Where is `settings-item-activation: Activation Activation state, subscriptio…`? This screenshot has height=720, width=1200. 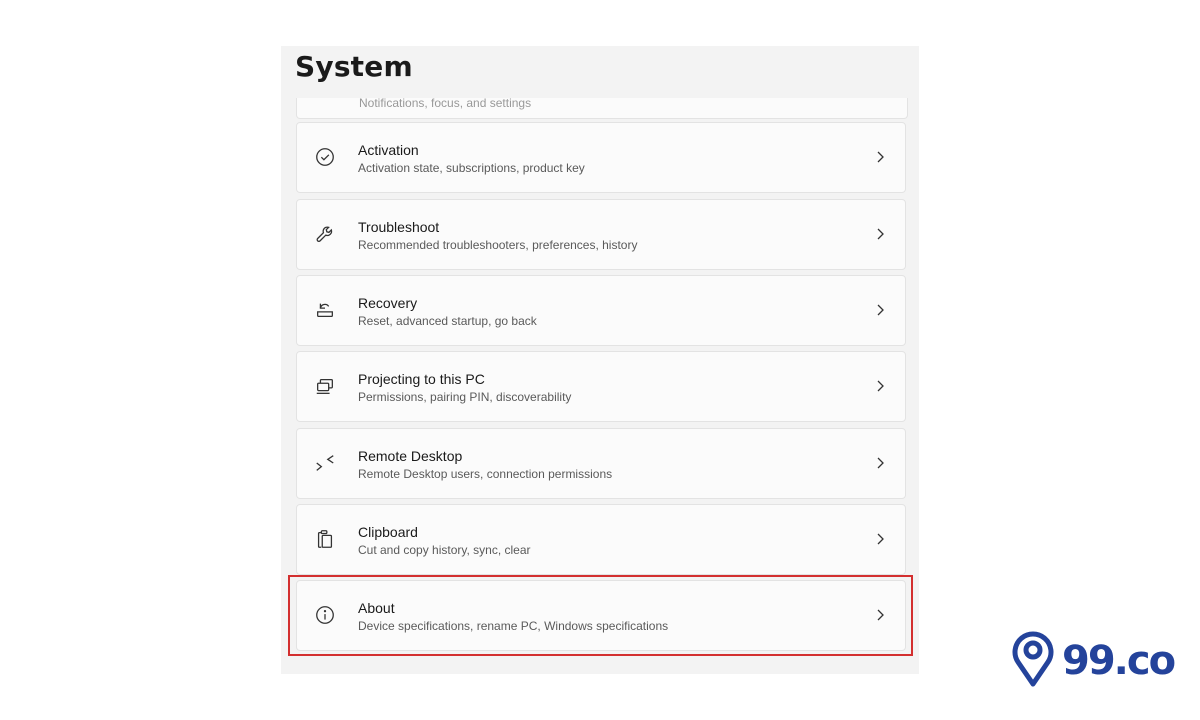
settings-item-activation: Activation Activation state, subscriptio… is located at coordinates (601, 157).